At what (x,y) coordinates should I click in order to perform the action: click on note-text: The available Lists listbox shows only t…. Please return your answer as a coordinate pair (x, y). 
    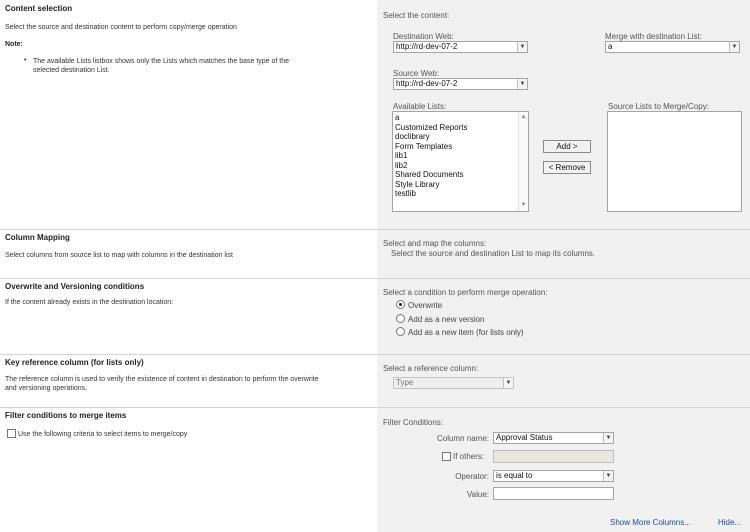
    Looking at the image, I should click on (161, 66).